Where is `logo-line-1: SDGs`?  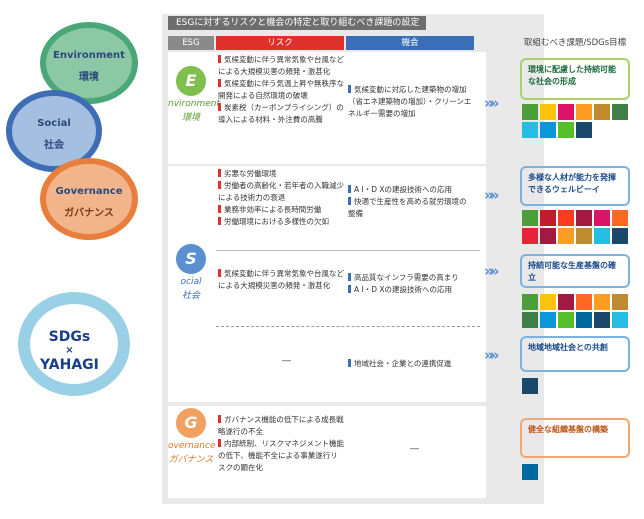 logo-line-1: SDGs is located at coordinates (69, 337).